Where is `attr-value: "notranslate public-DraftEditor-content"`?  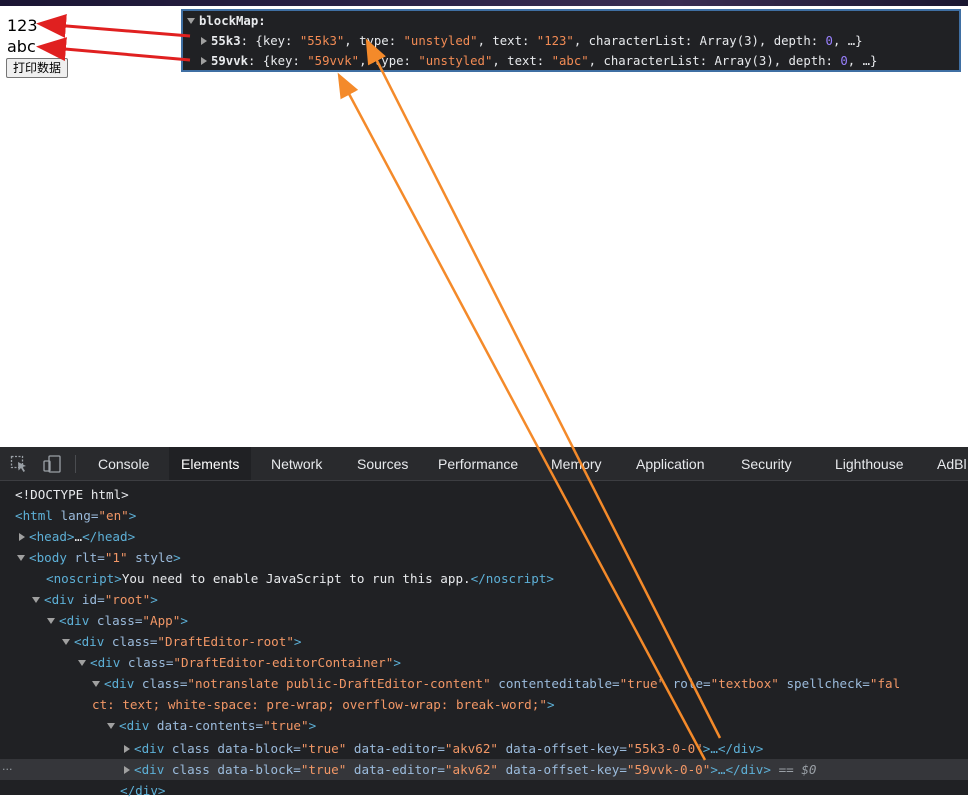 attr-value: "notranslate public-DraftEditor-content" is located at coordinates (339, 683).